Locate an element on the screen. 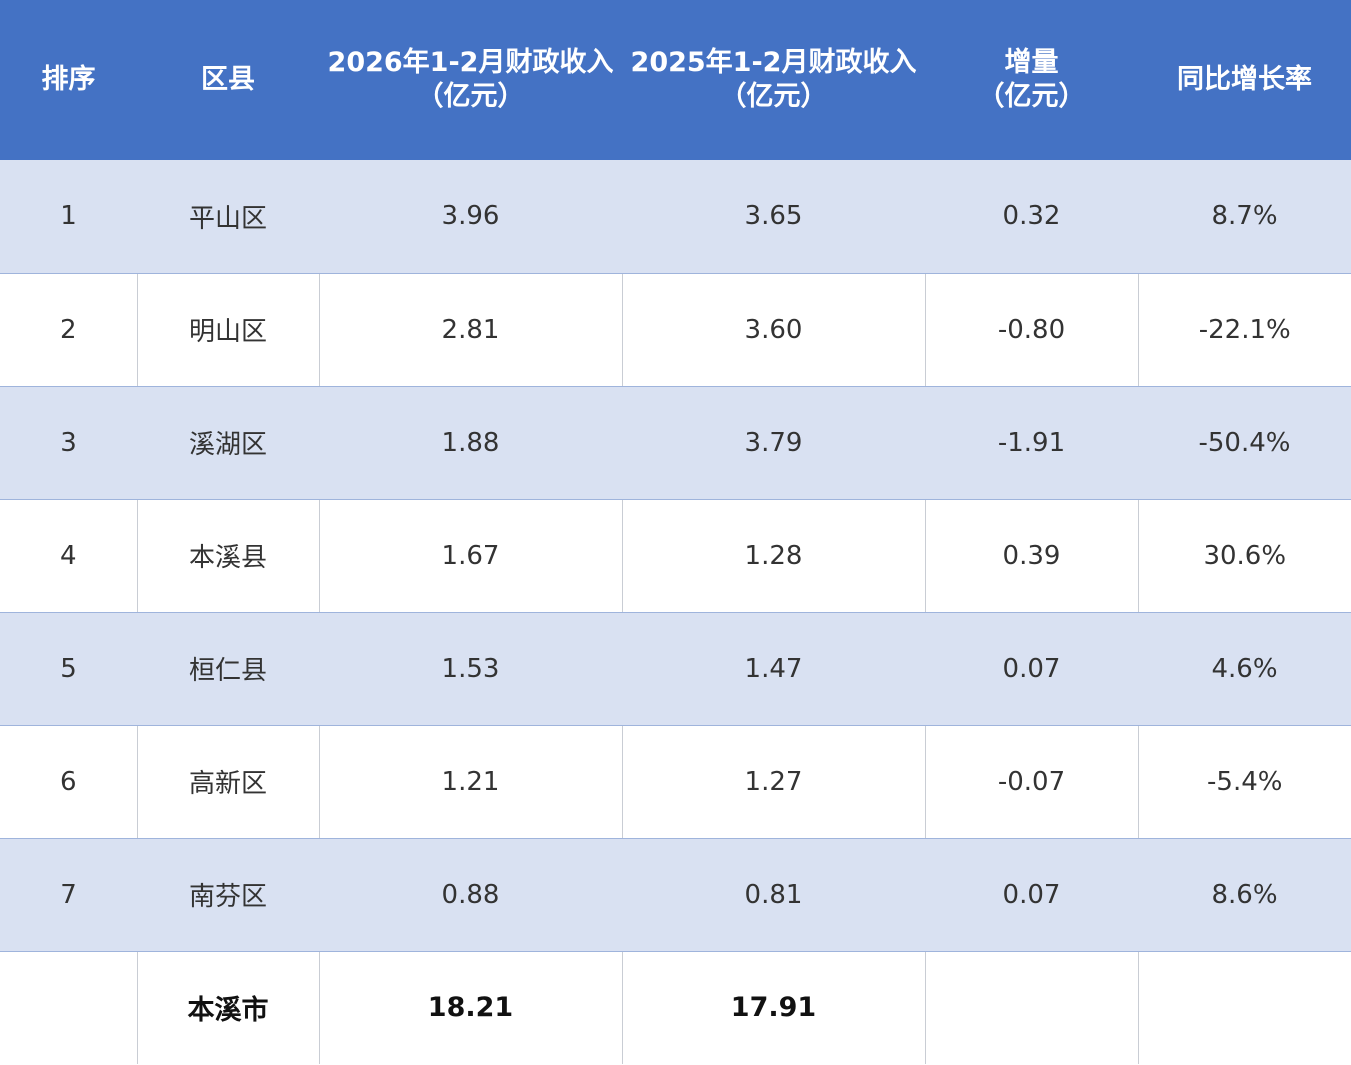 The width and height of the screenshot is (1351, 1065). cell-revenue-2026: 1.67 is located at coordinates (470, 556).